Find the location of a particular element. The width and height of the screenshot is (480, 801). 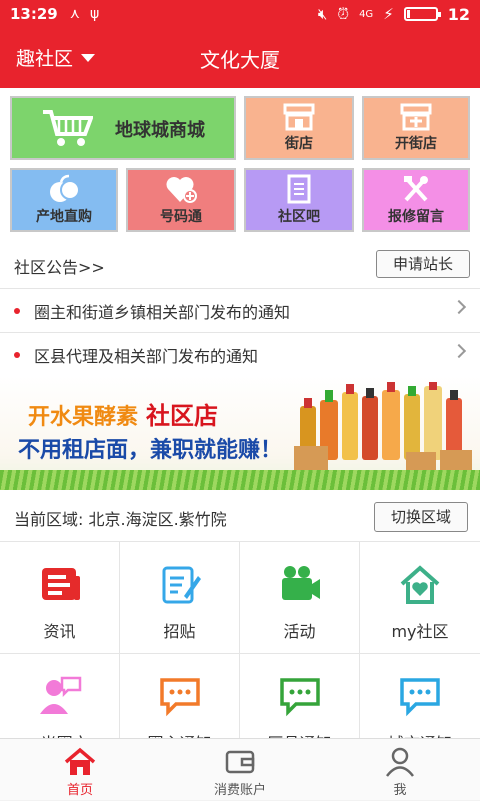

heart-plus-icon is located at coordinates (181, 190).